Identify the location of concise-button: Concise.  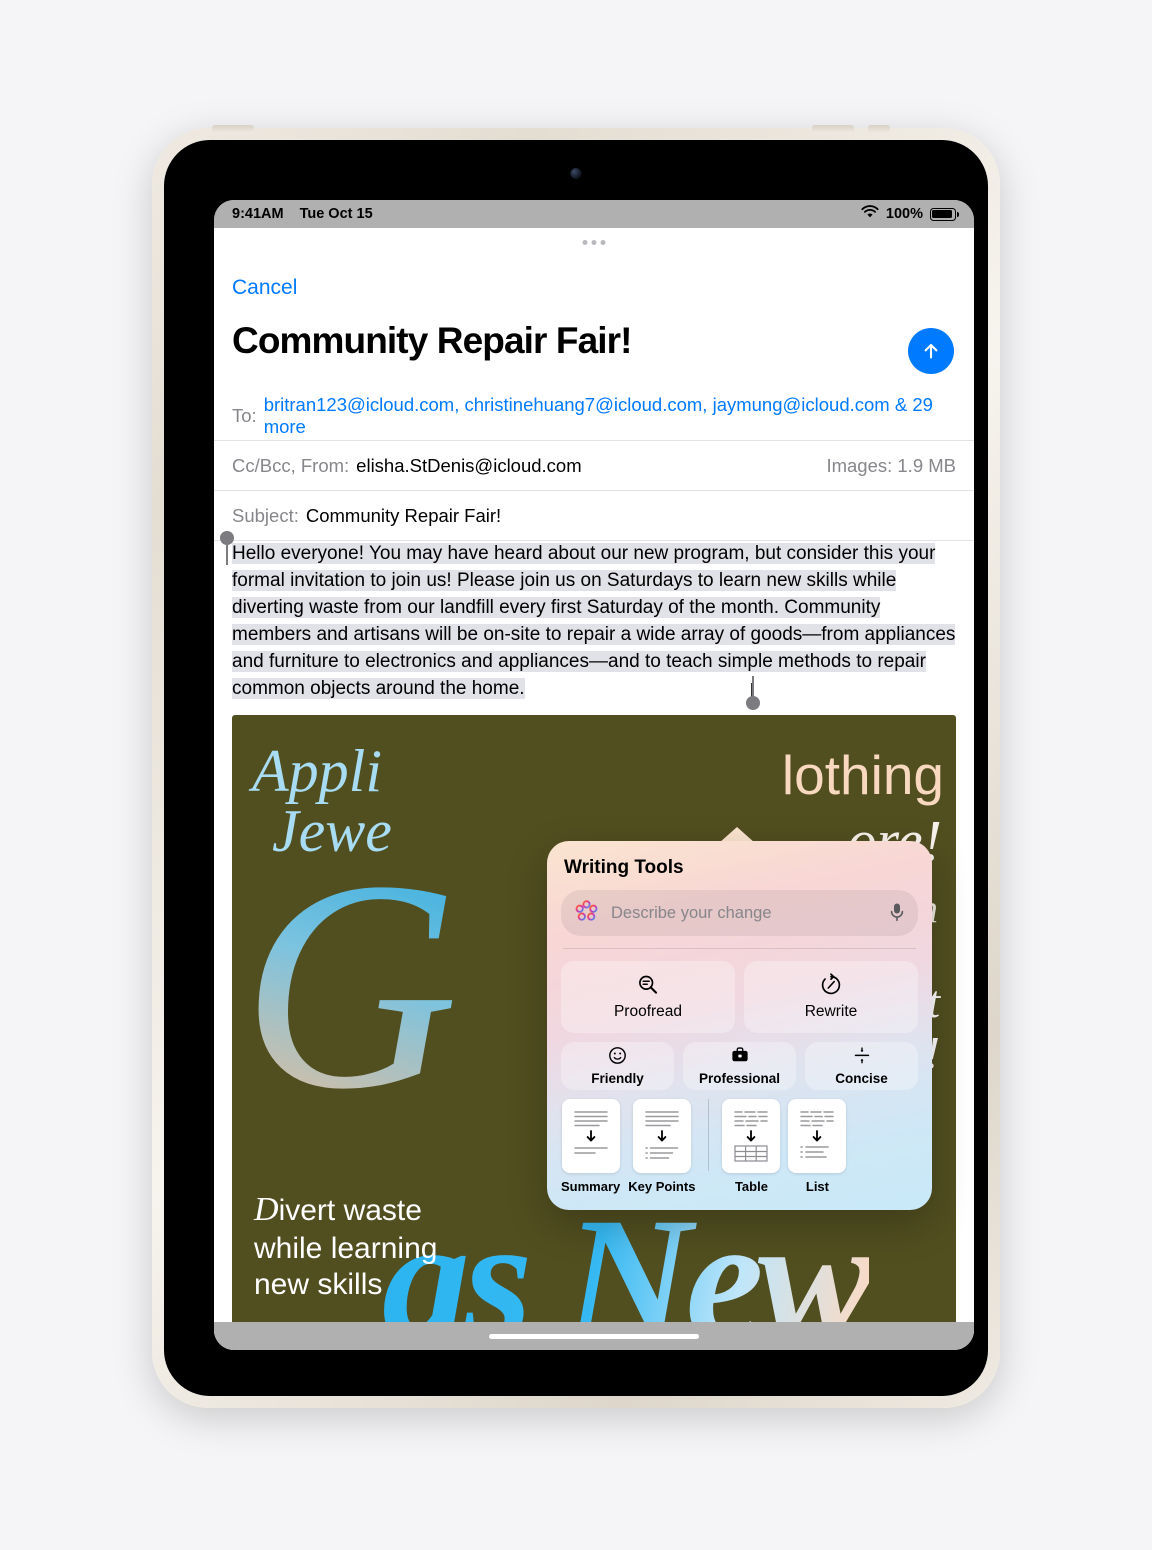
(861, 1066).